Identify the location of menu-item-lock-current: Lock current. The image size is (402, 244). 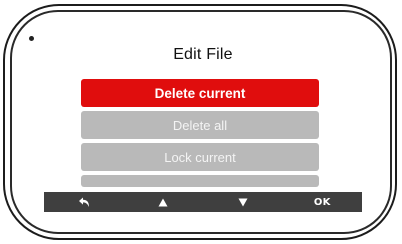
(200, 157).